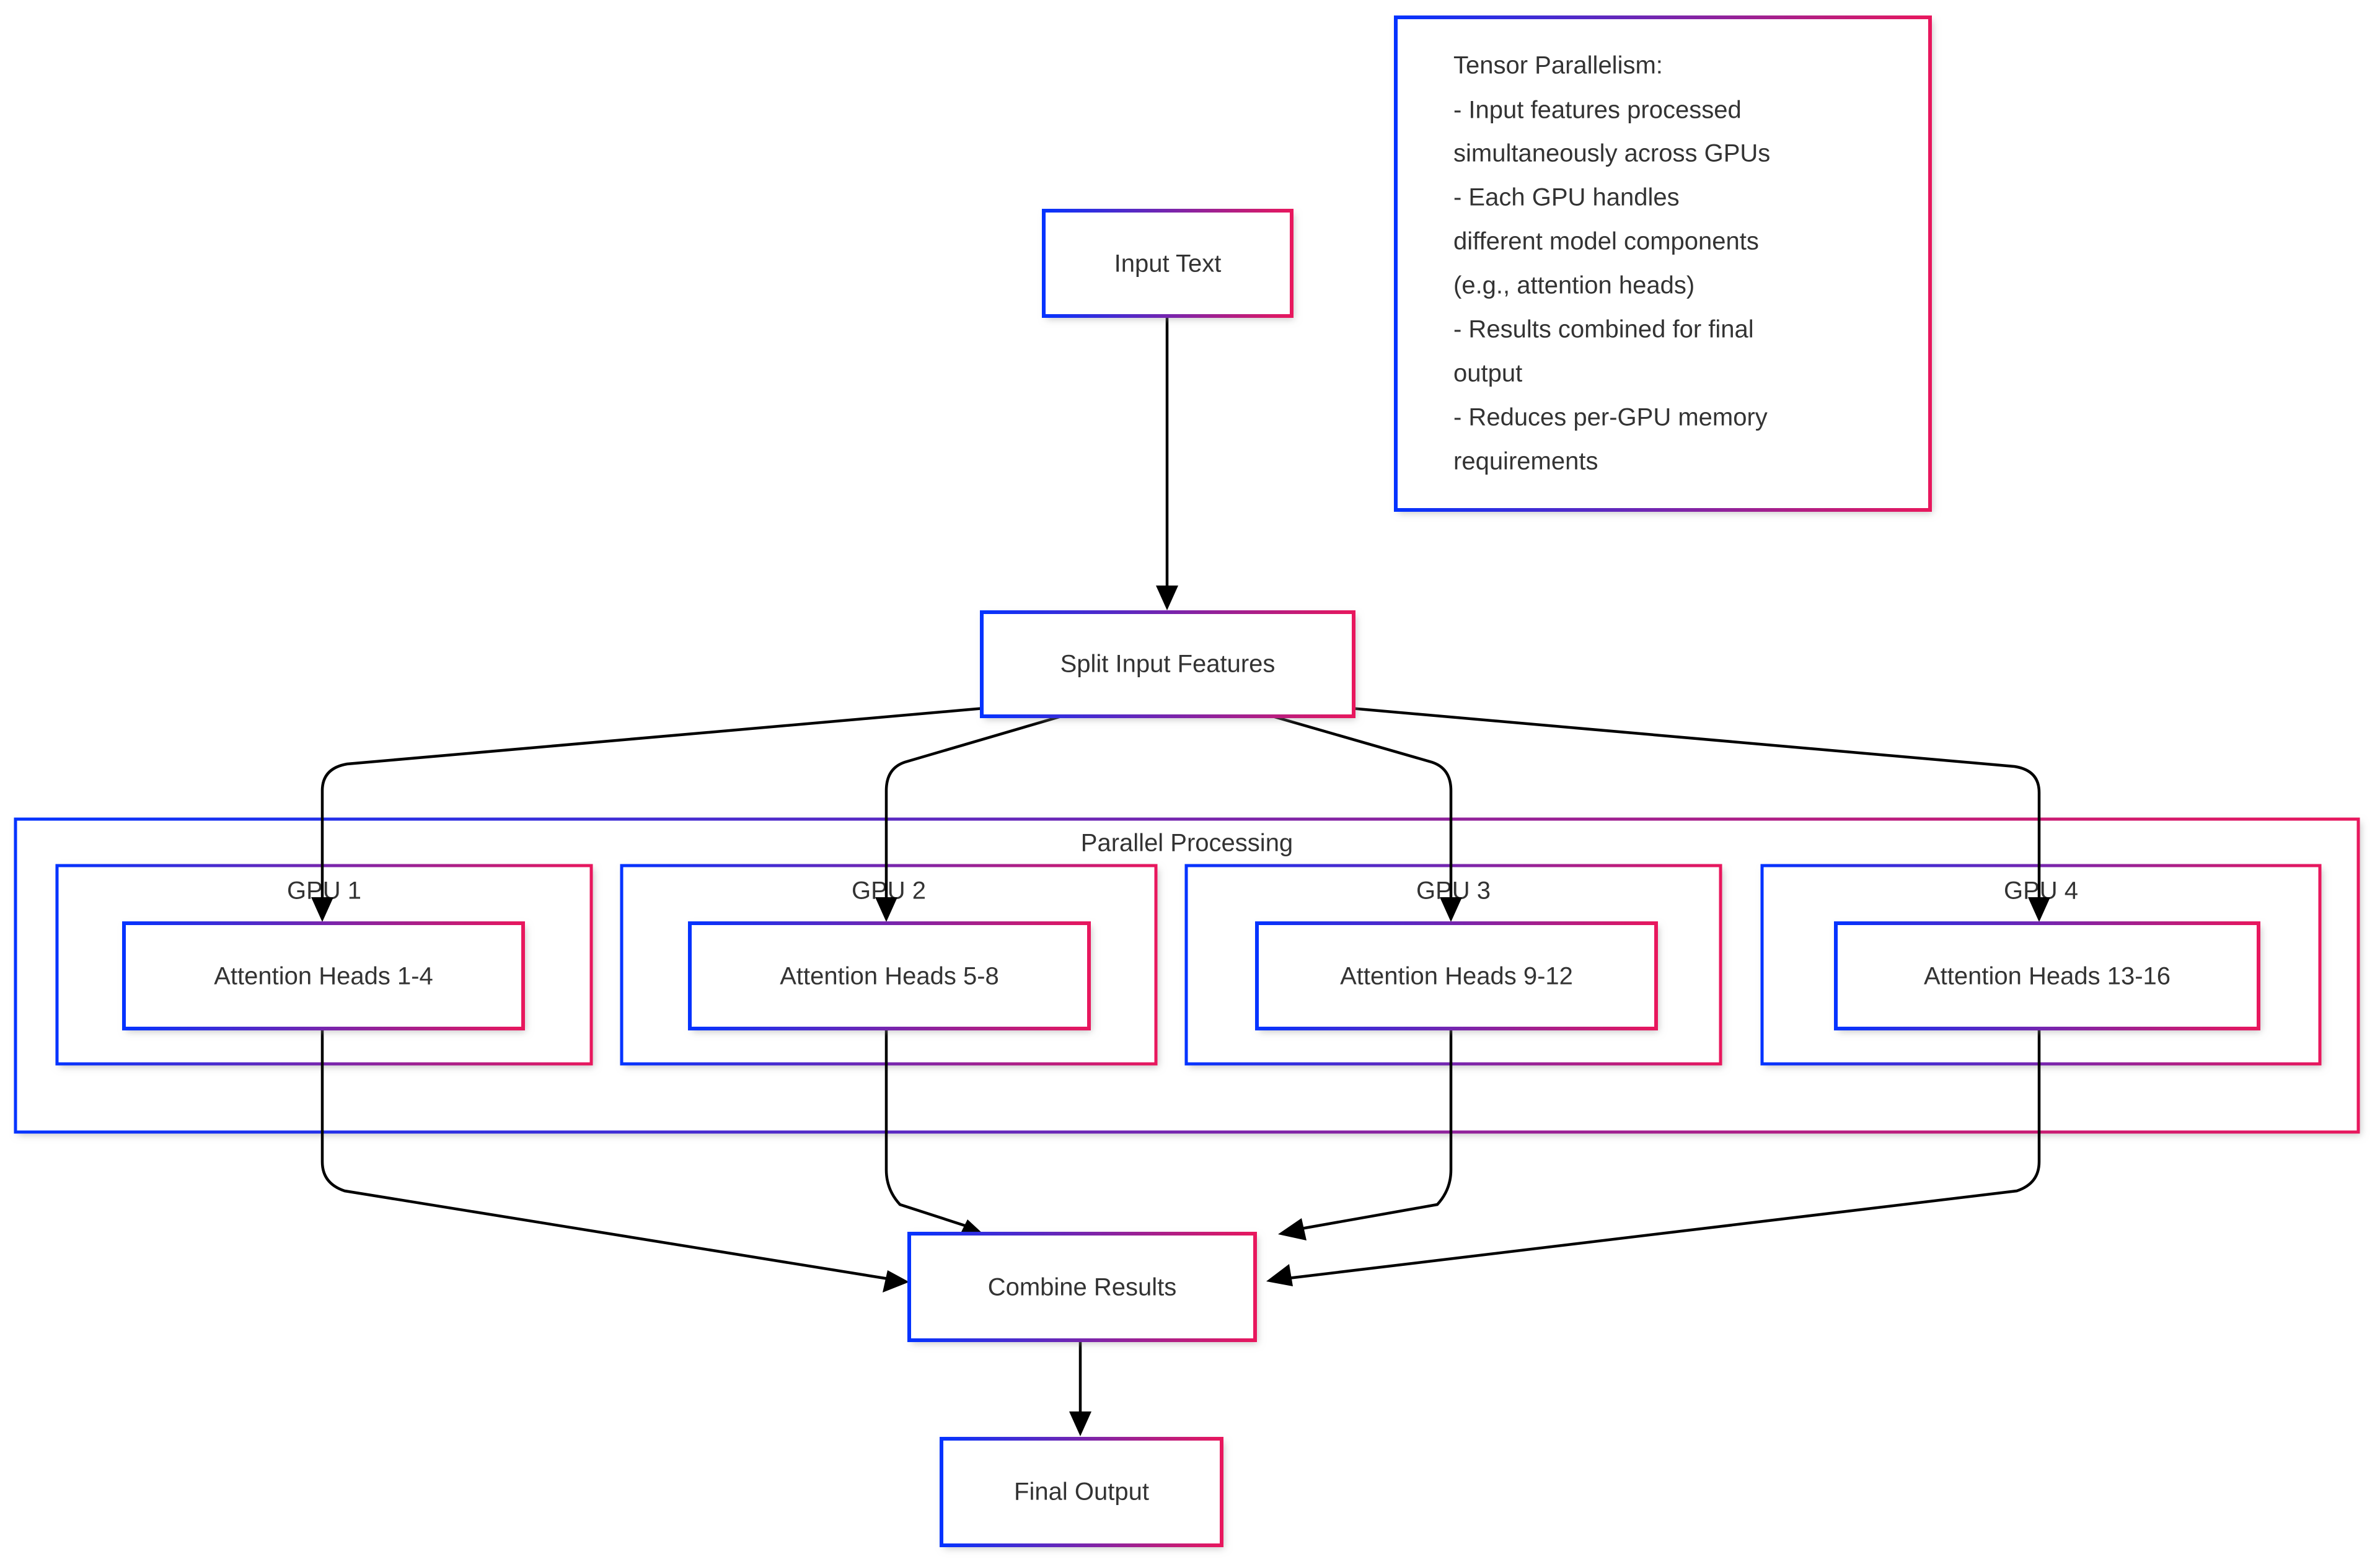  I want to click on node-split-input-features-label: Split Input Features, so click(1168, 665).